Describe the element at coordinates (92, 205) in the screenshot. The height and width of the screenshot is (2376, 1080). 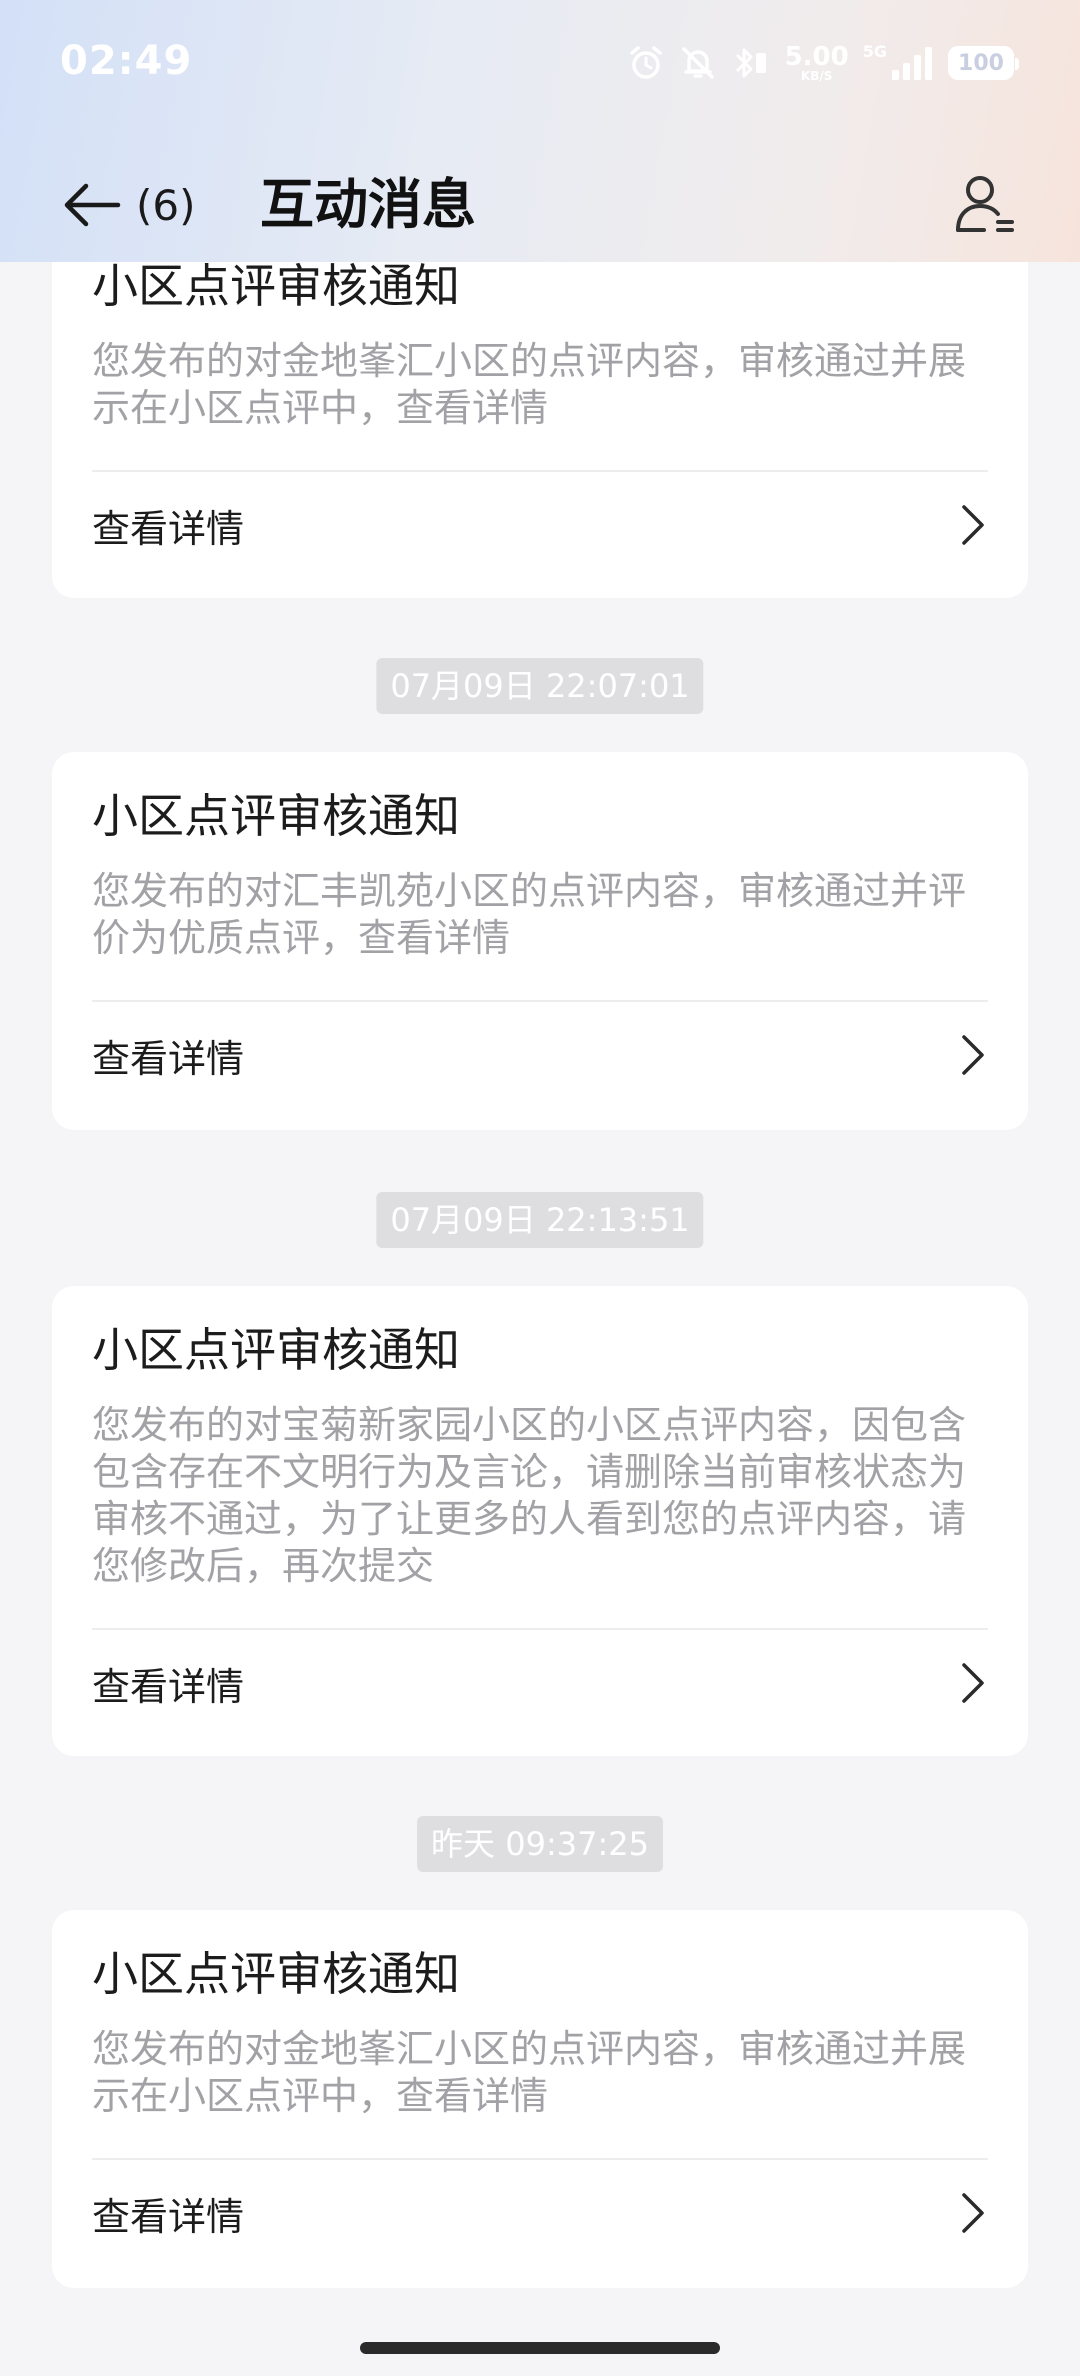
I see `arrow-left-icon` at that location.